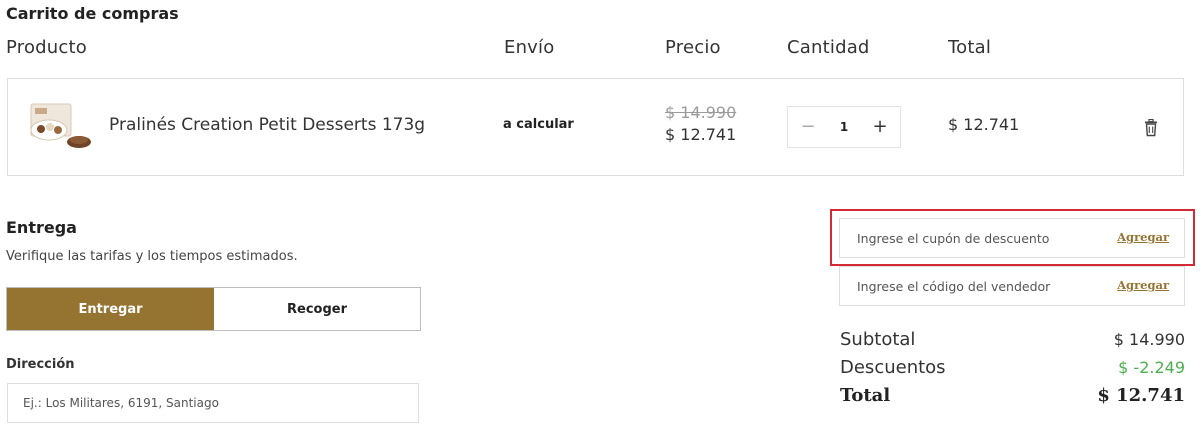 This screenshot has width=1200, height=443. I want to click on line-total: $ 12.741, so click(984, 124).